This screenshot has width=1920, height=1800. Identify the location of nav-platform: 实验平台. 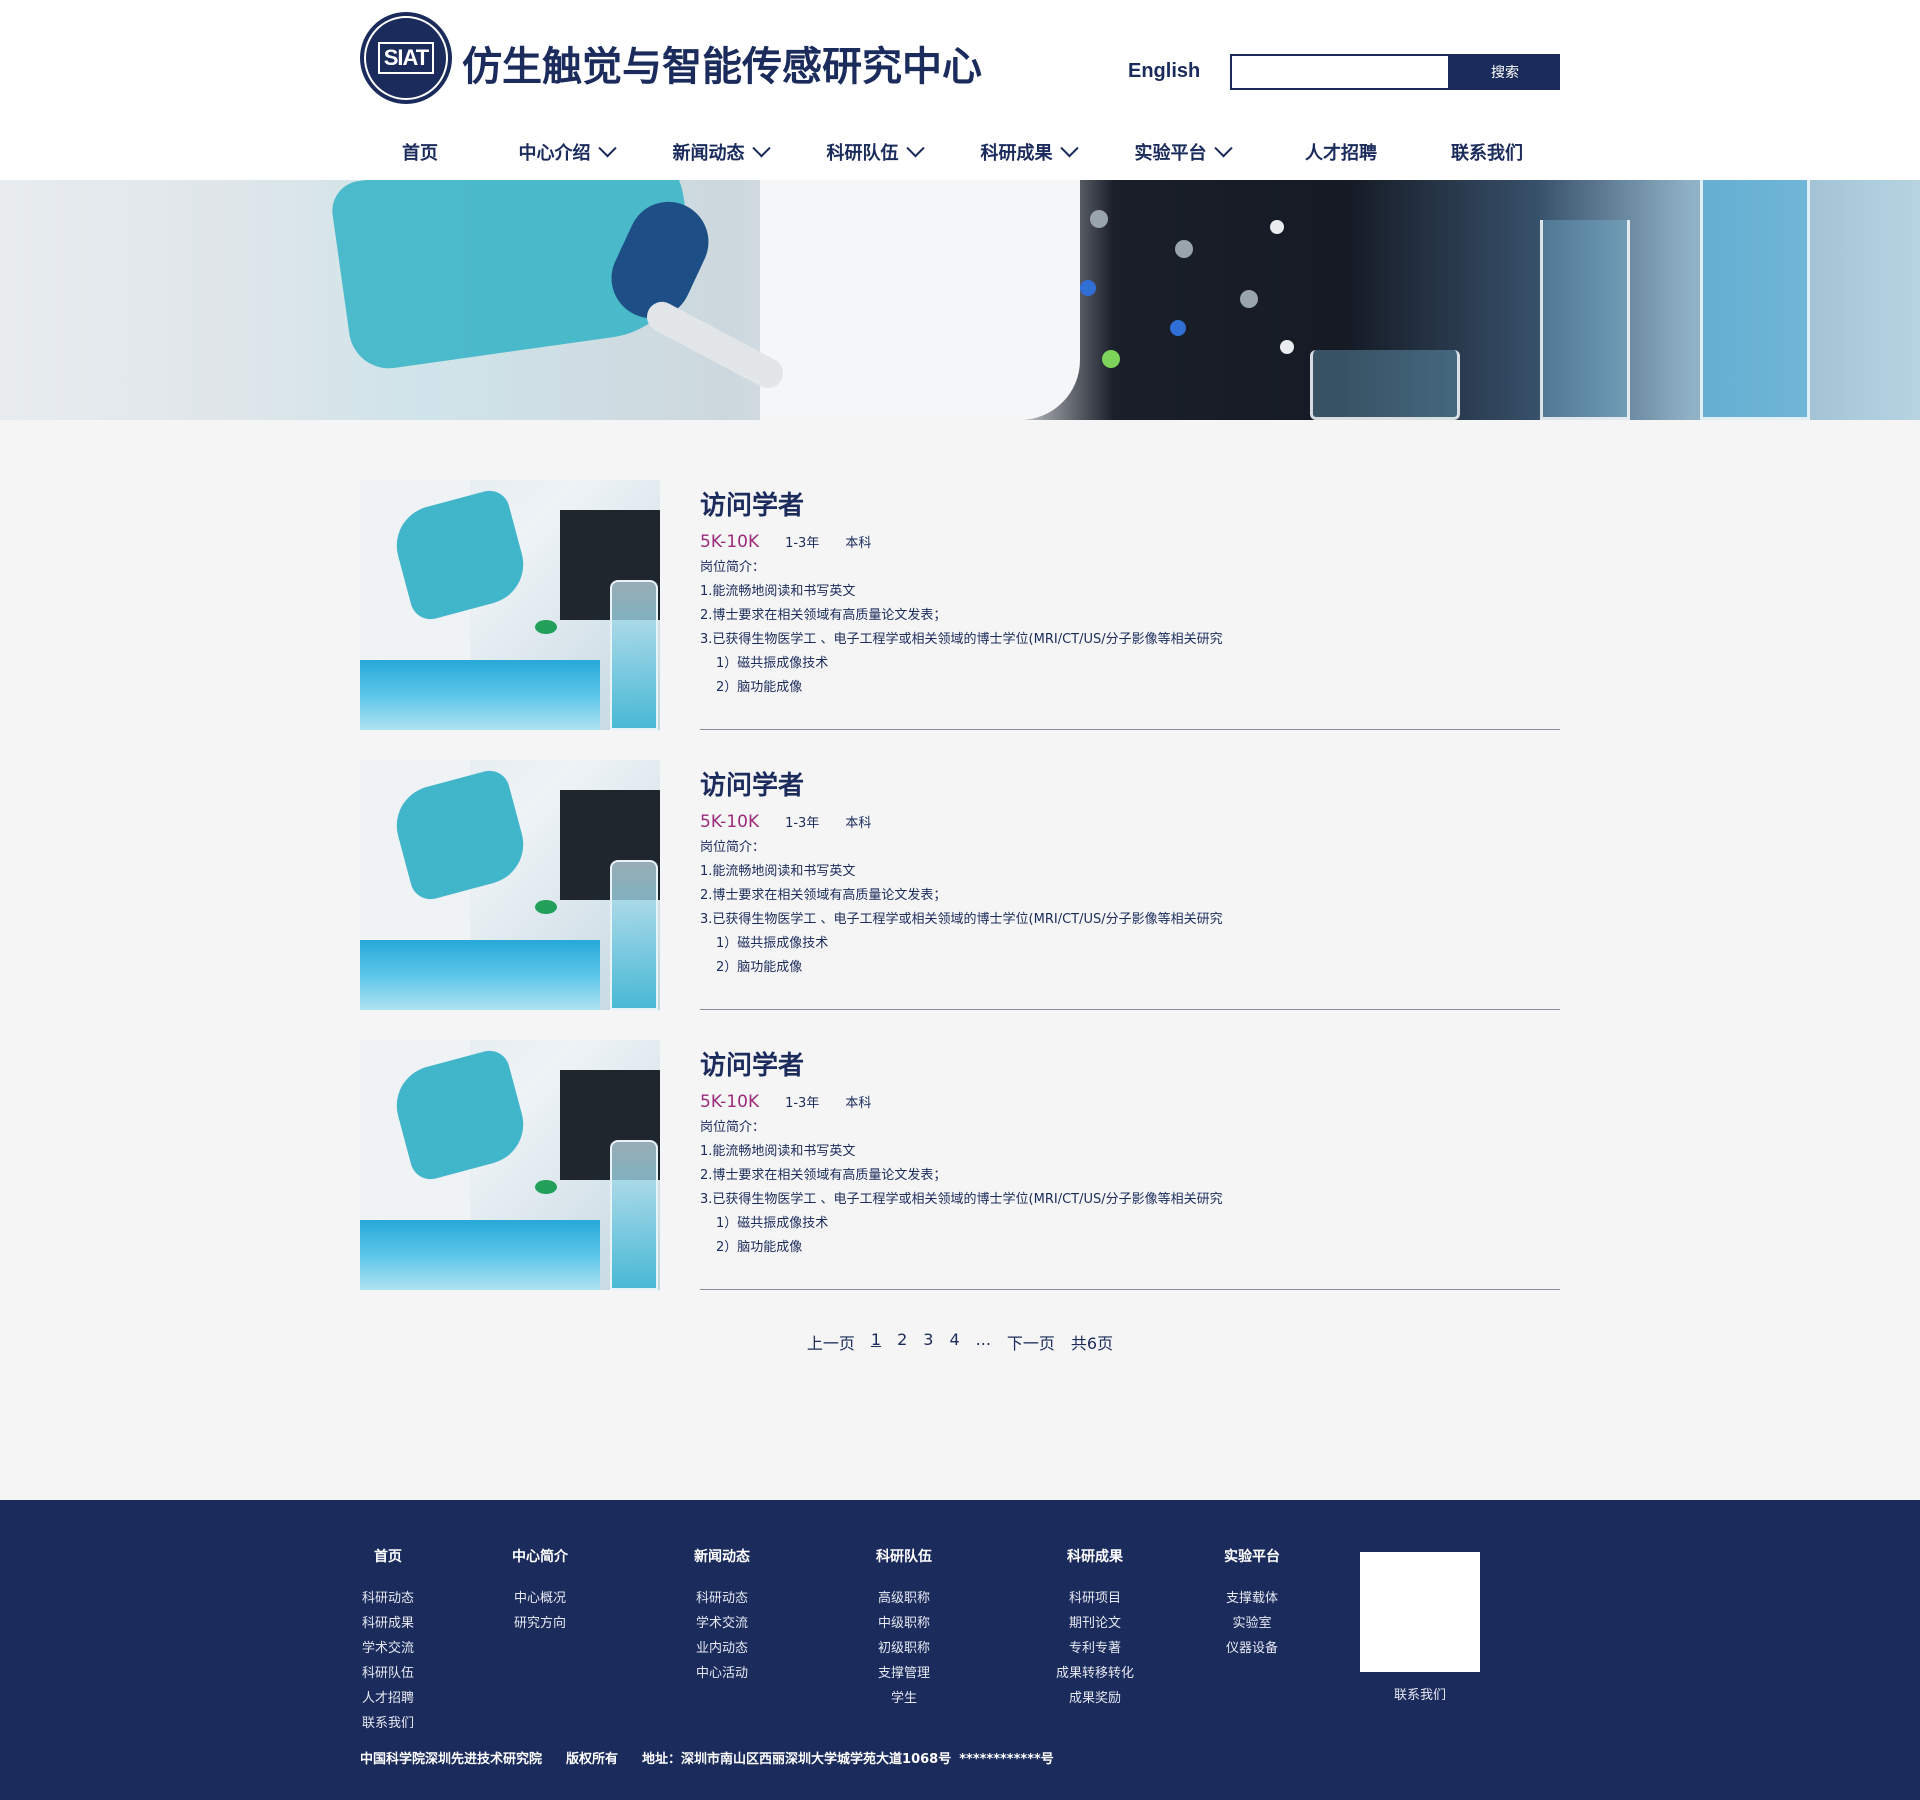
(1182, 152).